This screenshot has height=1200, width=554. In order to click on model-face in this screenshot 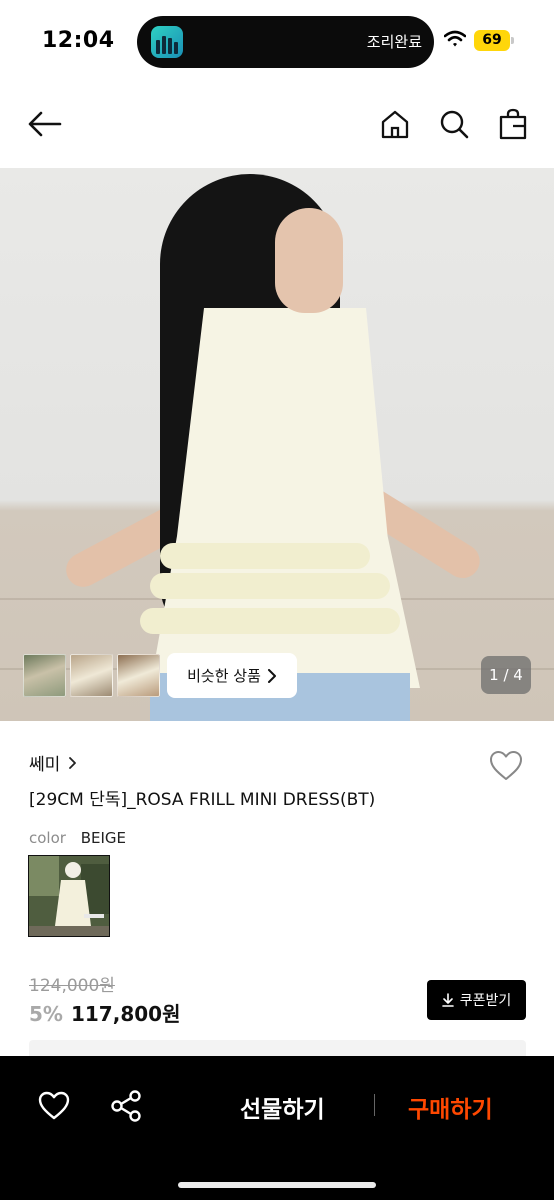, I will do `click(309, 260)`.